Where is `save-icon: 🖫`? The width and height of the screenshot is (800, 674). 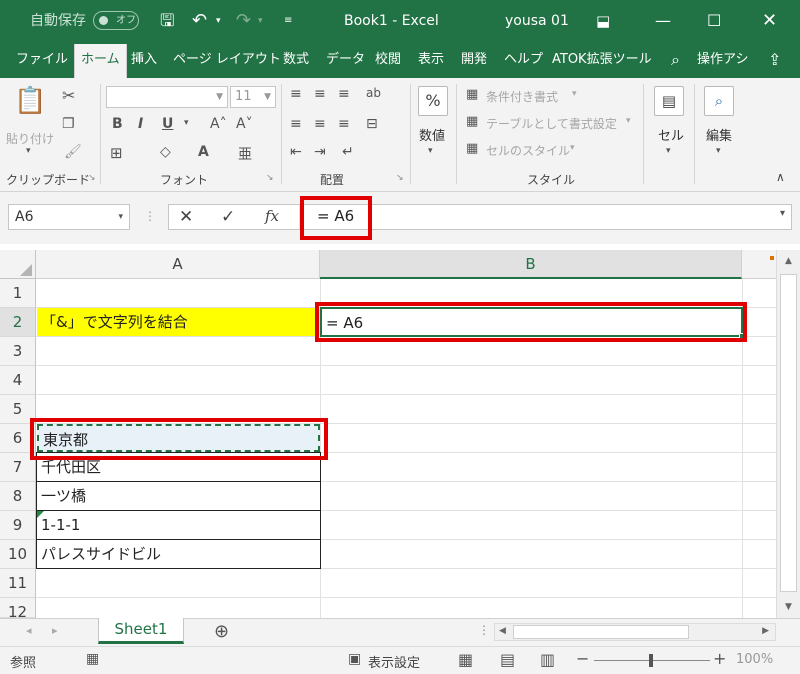 save-icon: 🖫 is located at coordinates (167, 21).